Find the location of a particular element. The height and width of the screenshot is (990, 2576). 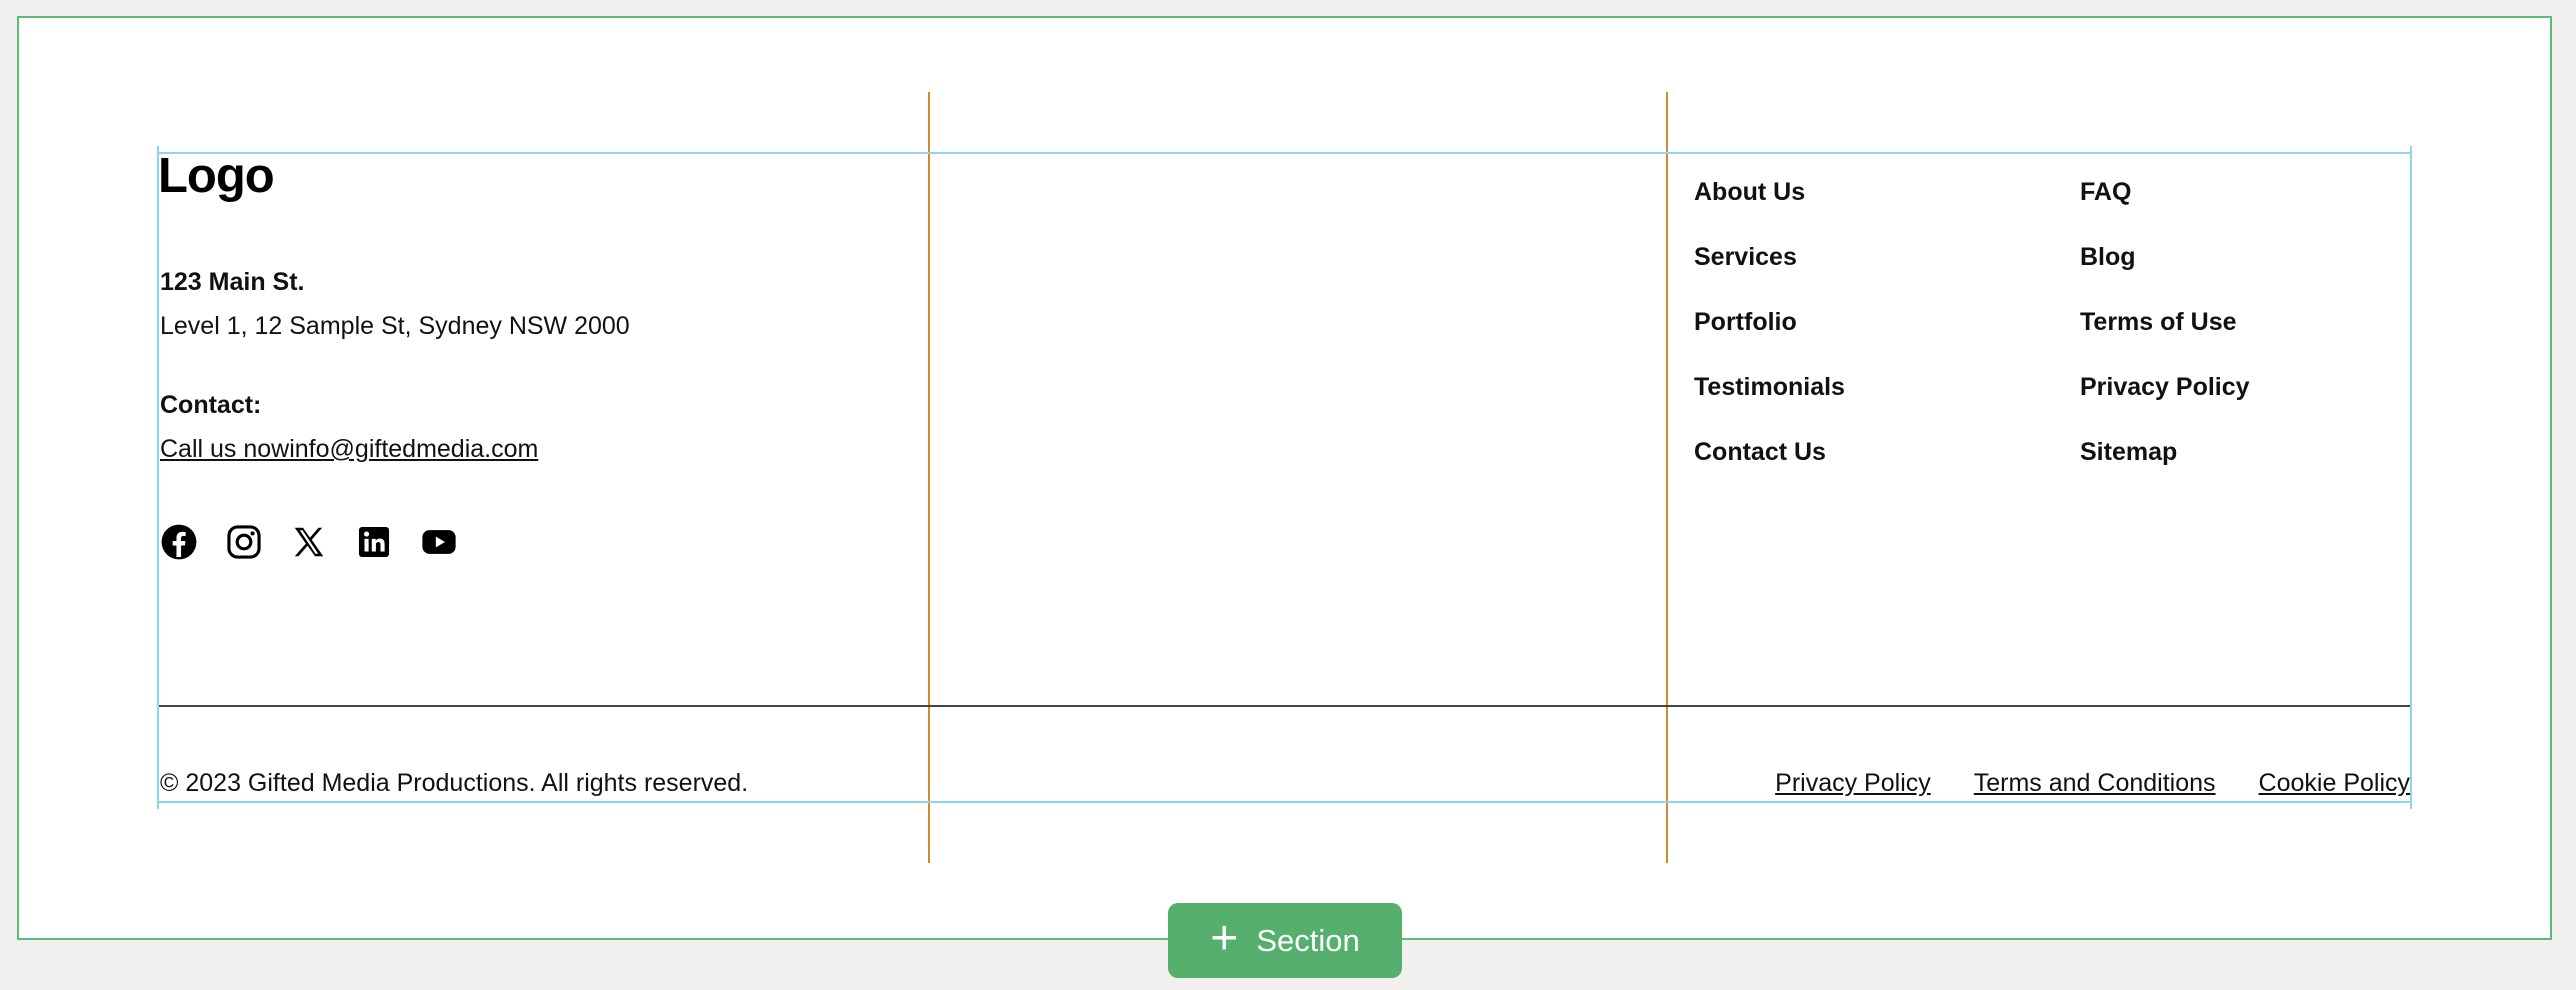

footer-nav-link: Sitemap is located at coordinates (2165, 470).